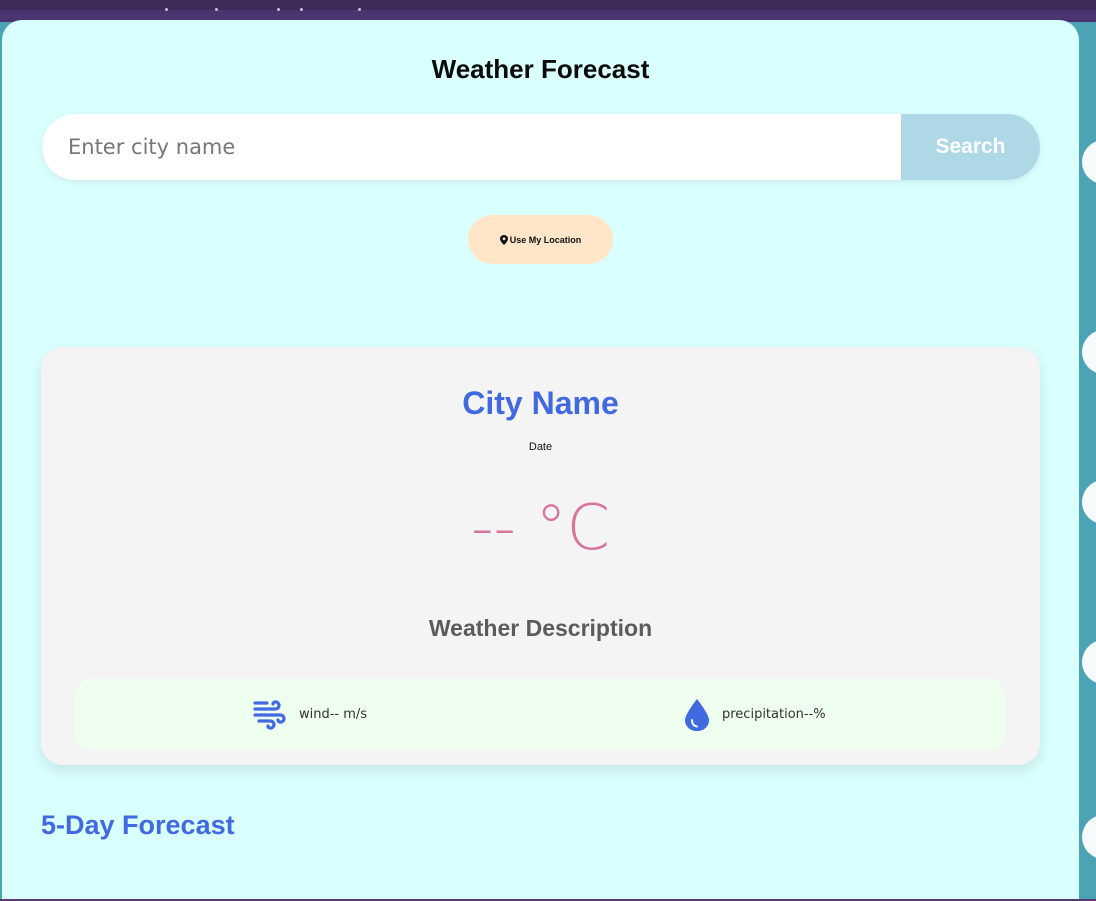  I want to click on weather-description: Weather Description, so click(540, 628).